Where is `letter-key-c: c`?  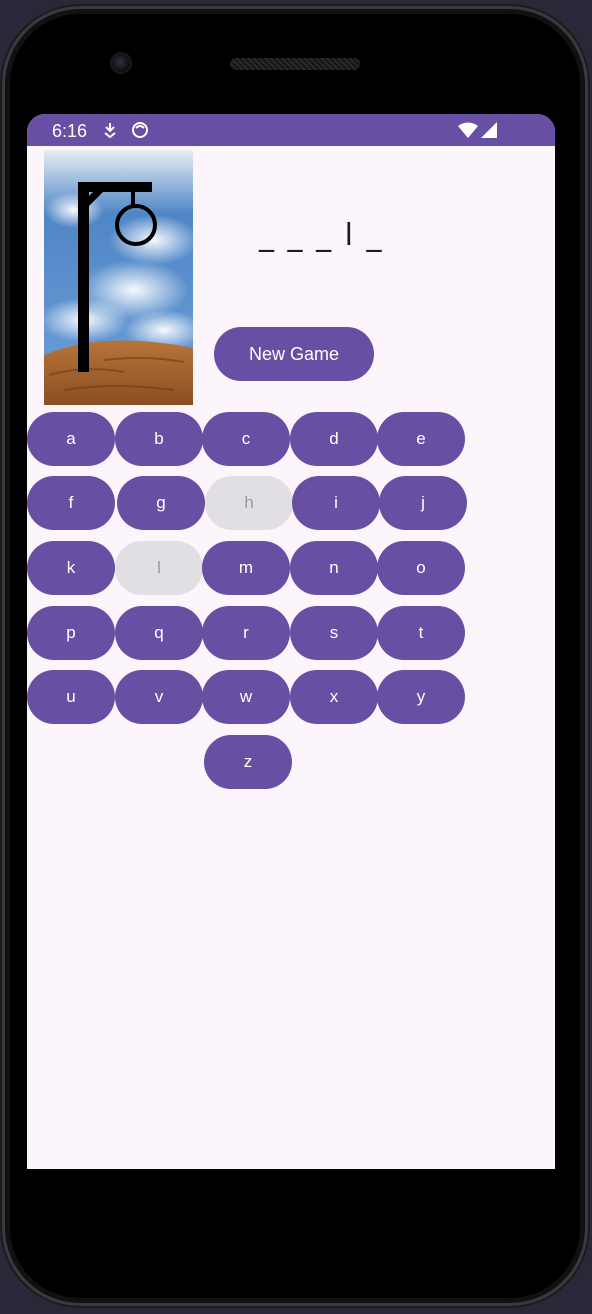
letter-key-c: c is located at coordinates (246, 439).